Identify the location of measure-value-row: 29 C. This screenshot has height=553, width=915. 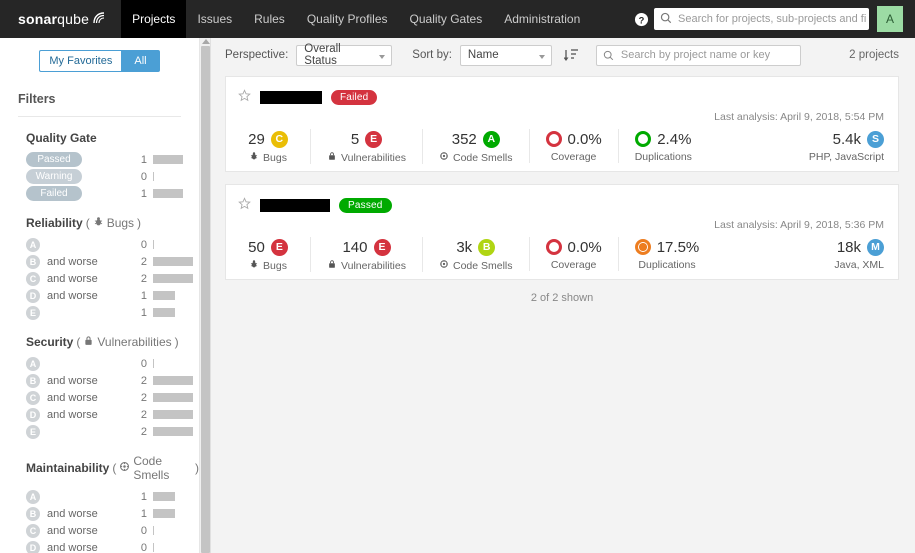
(268, 139).